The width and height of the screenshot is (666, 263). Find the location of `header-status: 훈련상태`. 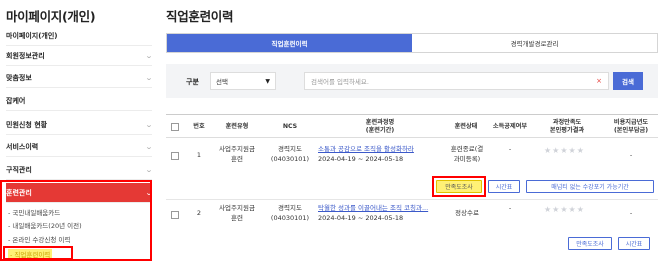

header-status: 훈련상태 is located at coordinates (466, 126).